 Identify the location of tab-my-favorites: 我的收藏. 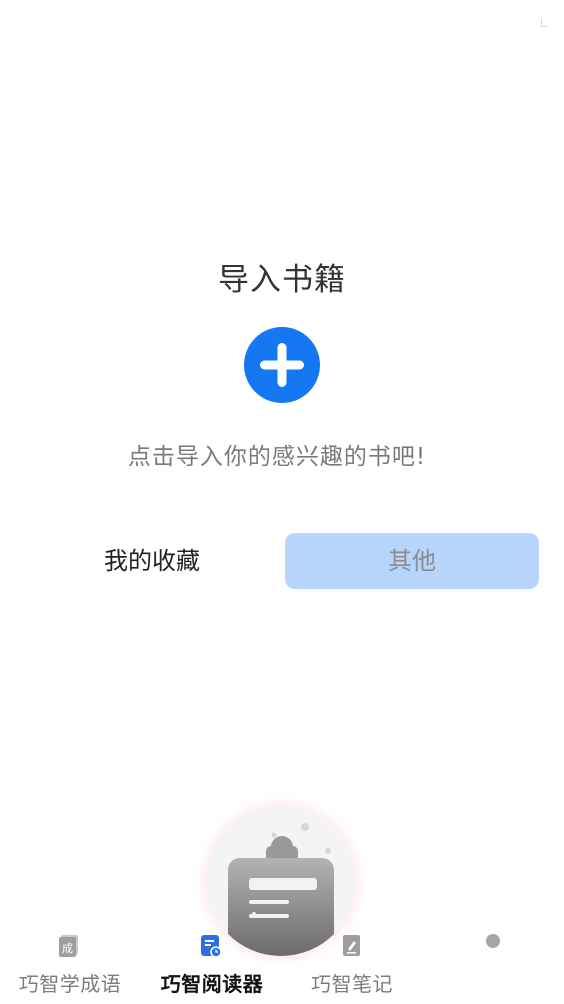
(152, 561).